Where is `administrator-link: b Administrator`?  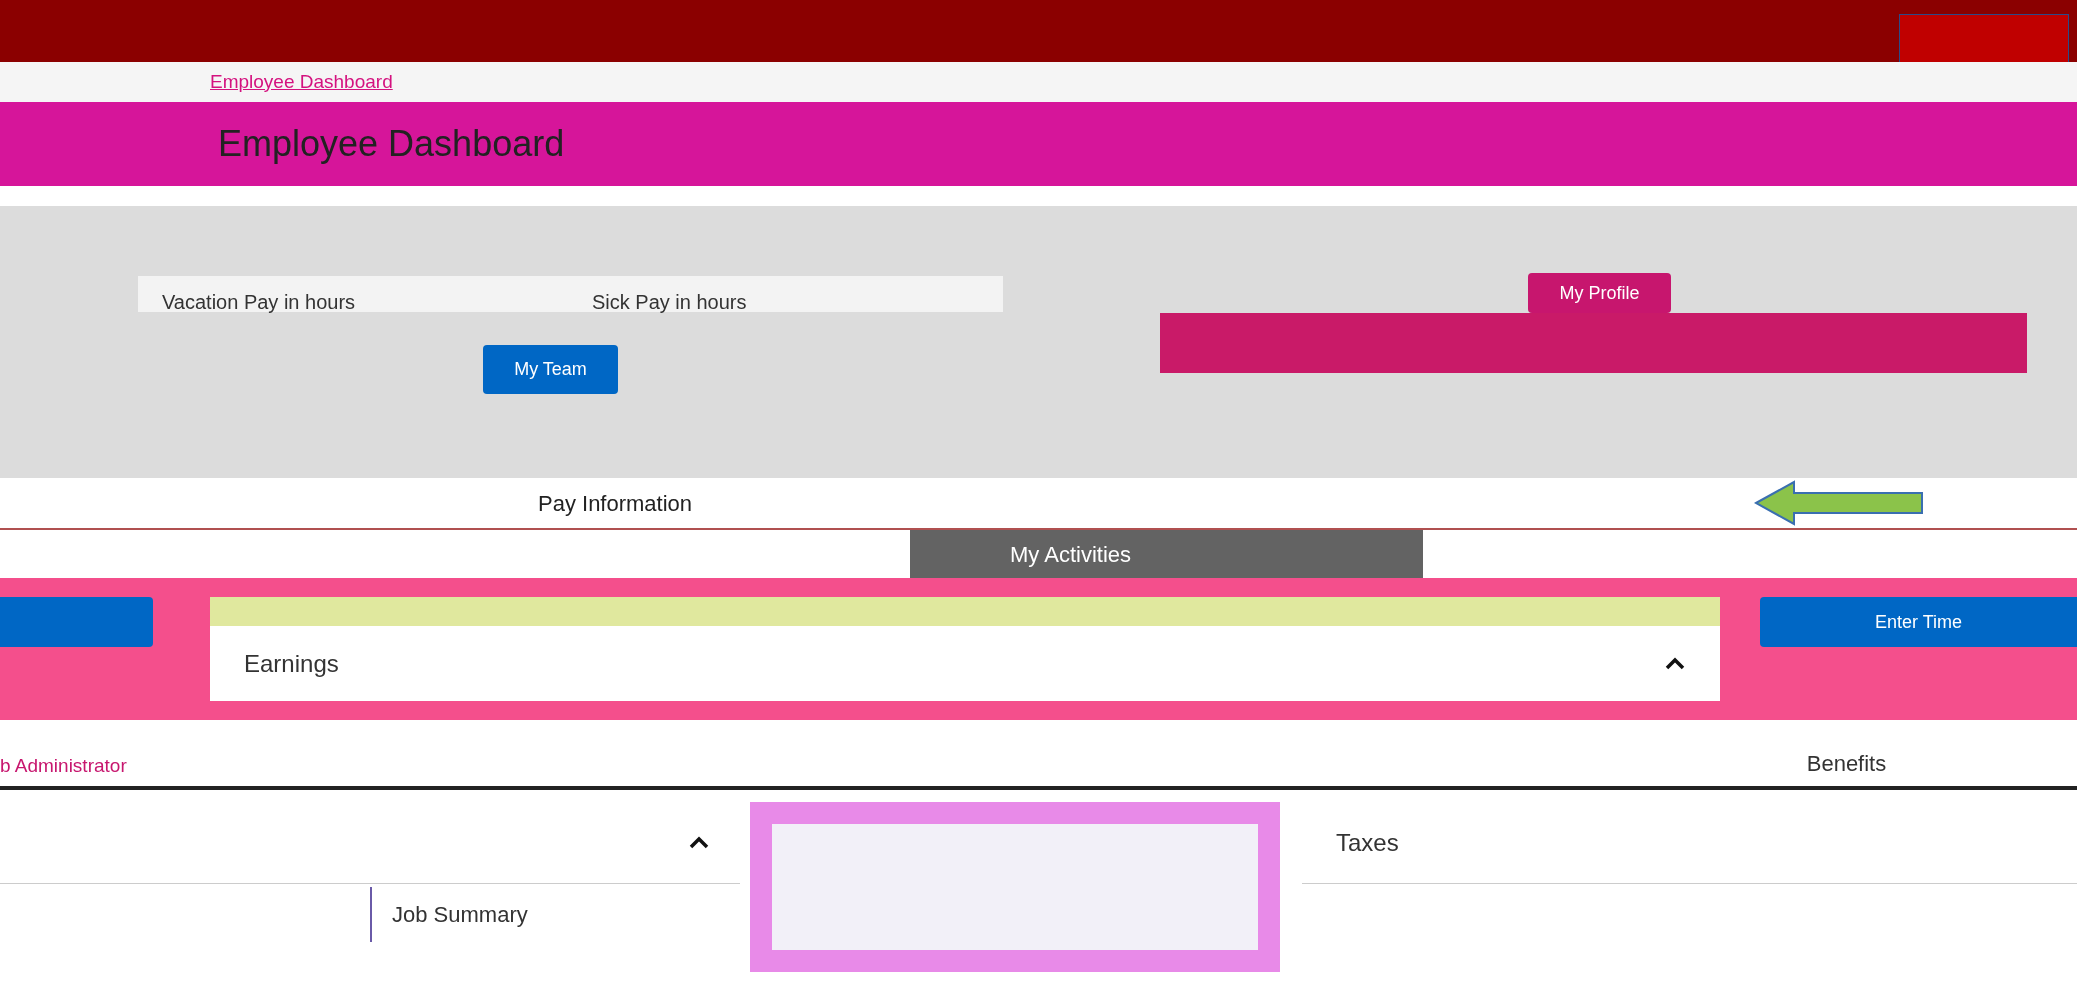
administrator-link: b Administrator is located at coordinates (63, 765).